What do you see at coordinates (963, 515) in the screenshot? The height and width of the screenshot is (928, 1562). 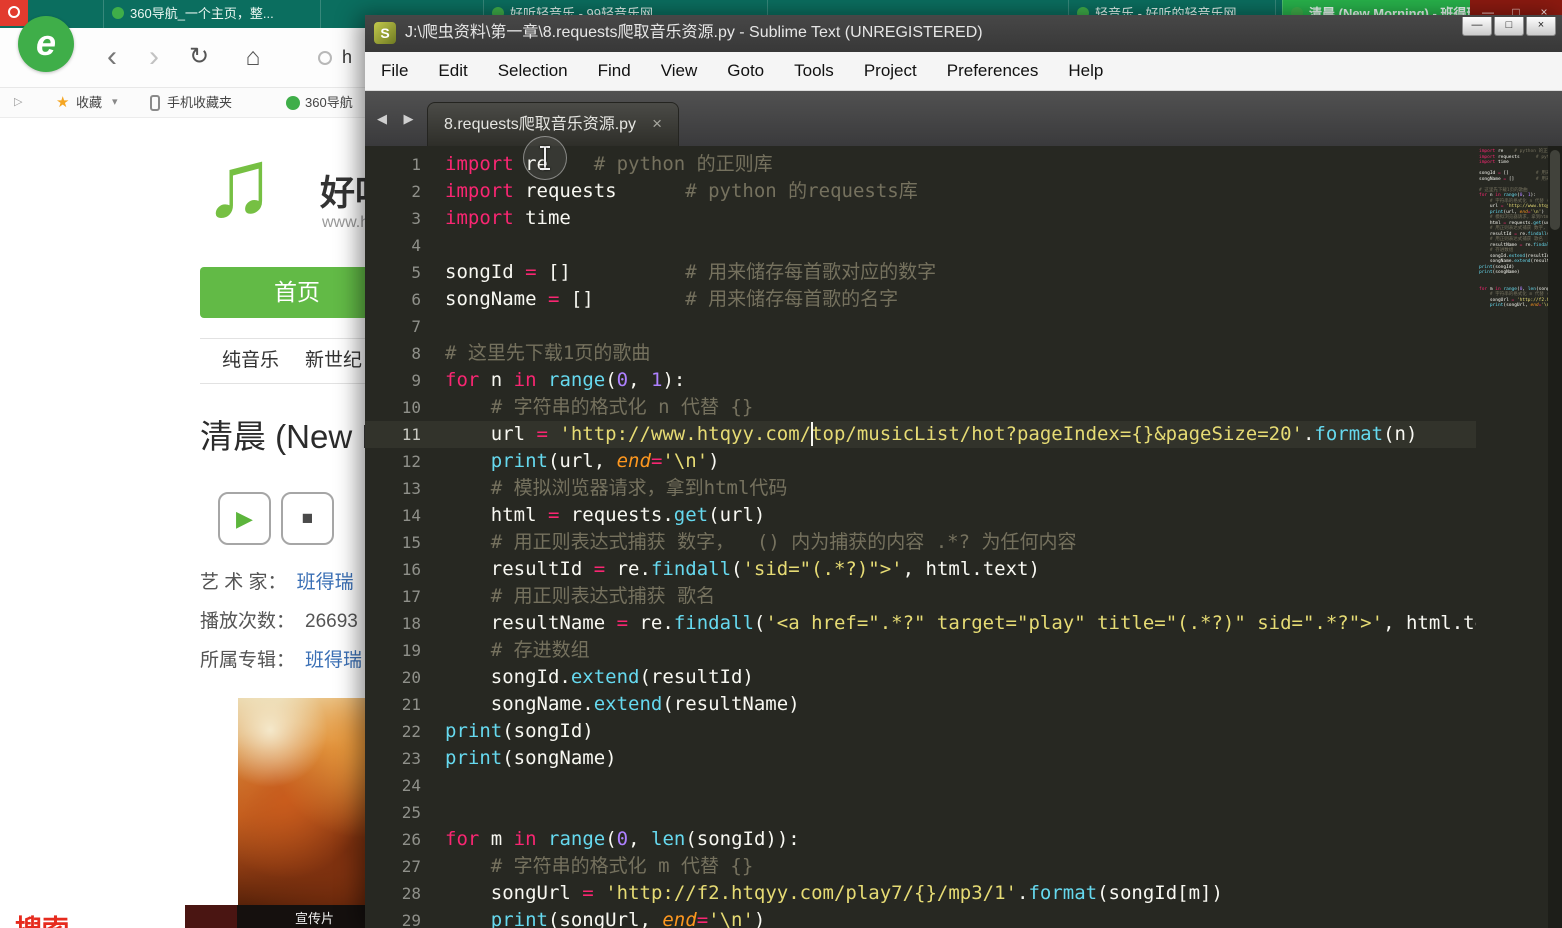 I see `code-line-14: 14 html = requests.get(url)` at bounding box center [963, 515].